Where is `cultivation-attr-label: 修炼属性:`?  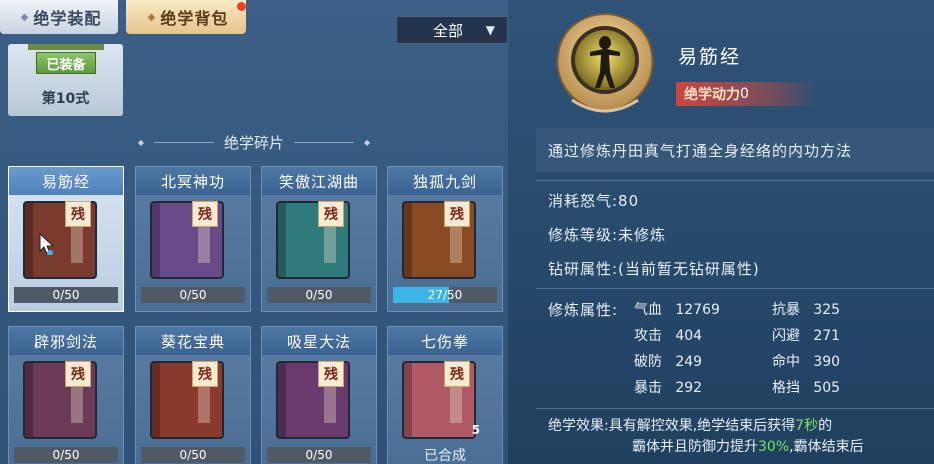
cultivation-attr-label: 修炼属性: is located at coordinates (583, 310).